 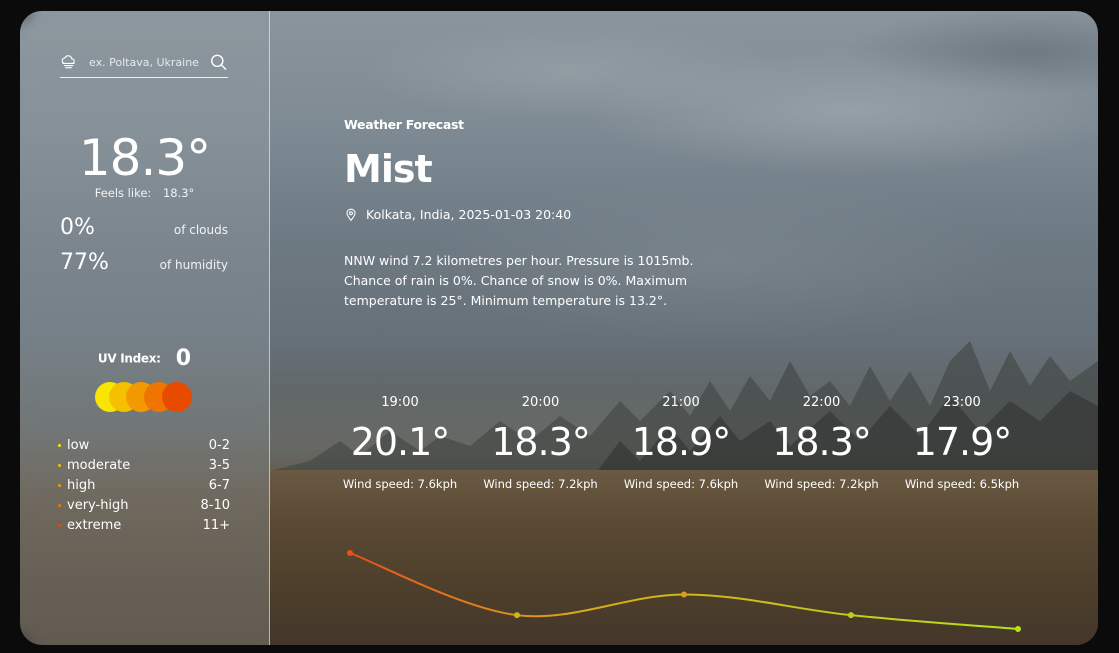 I want to click on uv-scale-dots, so click(x=155, y=398).